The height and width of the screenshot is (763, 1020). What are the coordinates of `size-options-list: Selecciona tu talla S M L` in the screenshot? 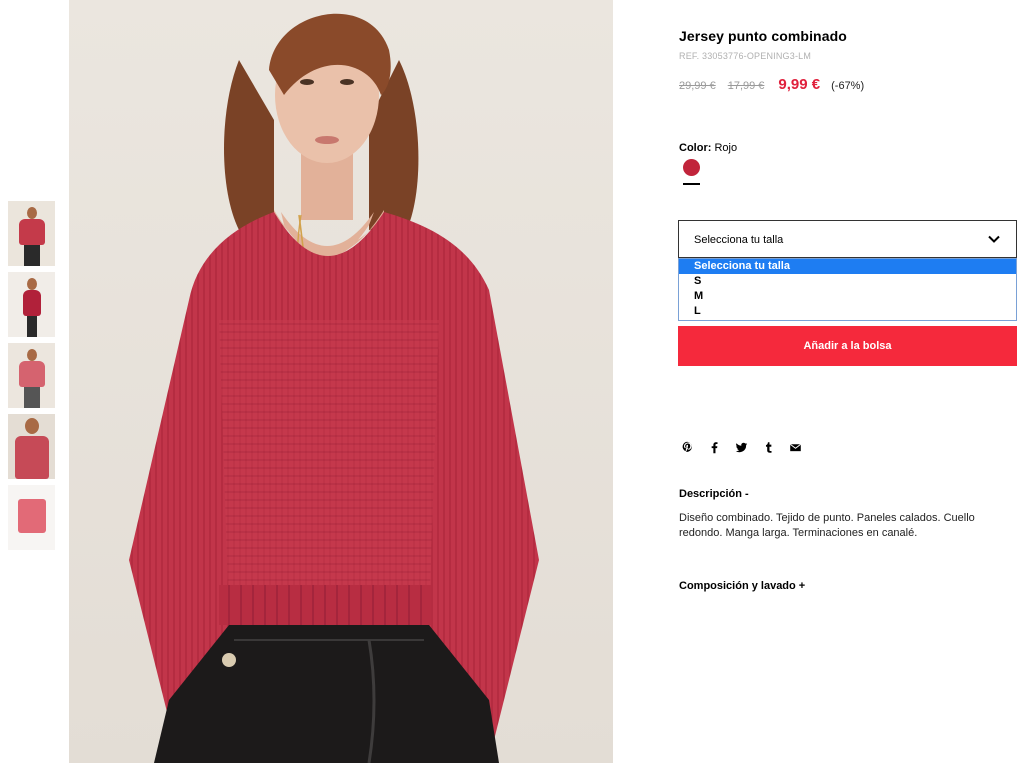 It's located at (847, 289).